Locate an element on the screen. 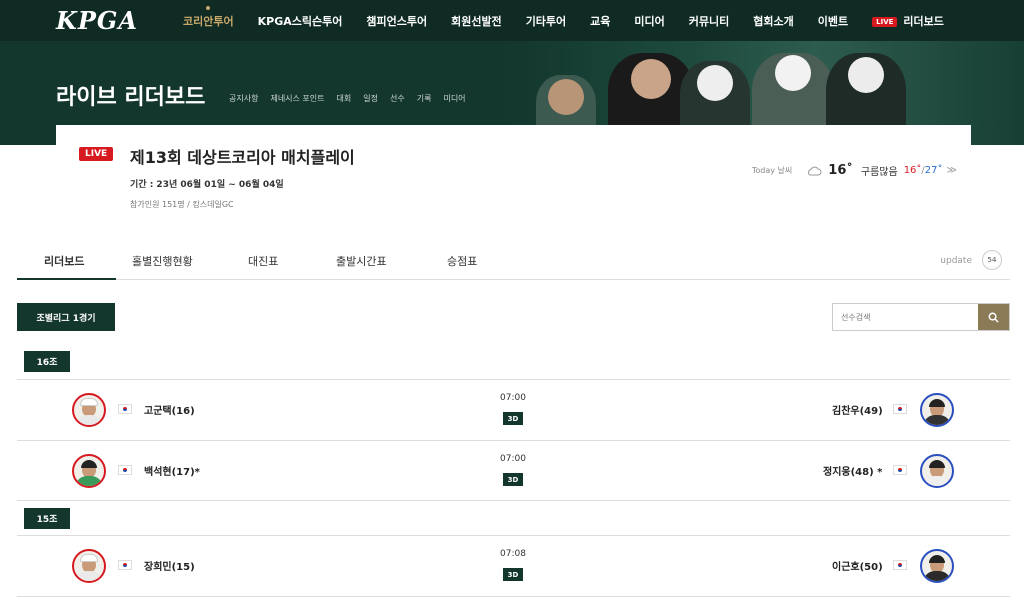 The height and width of the screenshot is (600, 1024). match-time: 07:08 is located at coordinates (513, 554).